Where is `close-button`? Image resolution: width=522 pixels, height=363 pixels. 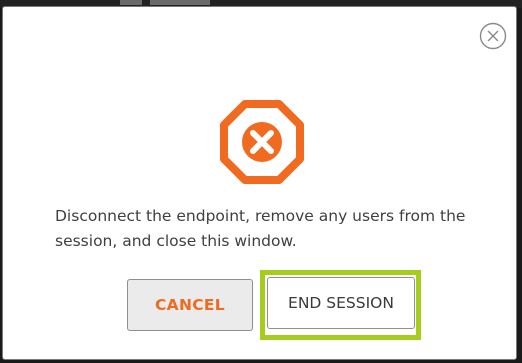 close-button is located at coordinates (493, 36).